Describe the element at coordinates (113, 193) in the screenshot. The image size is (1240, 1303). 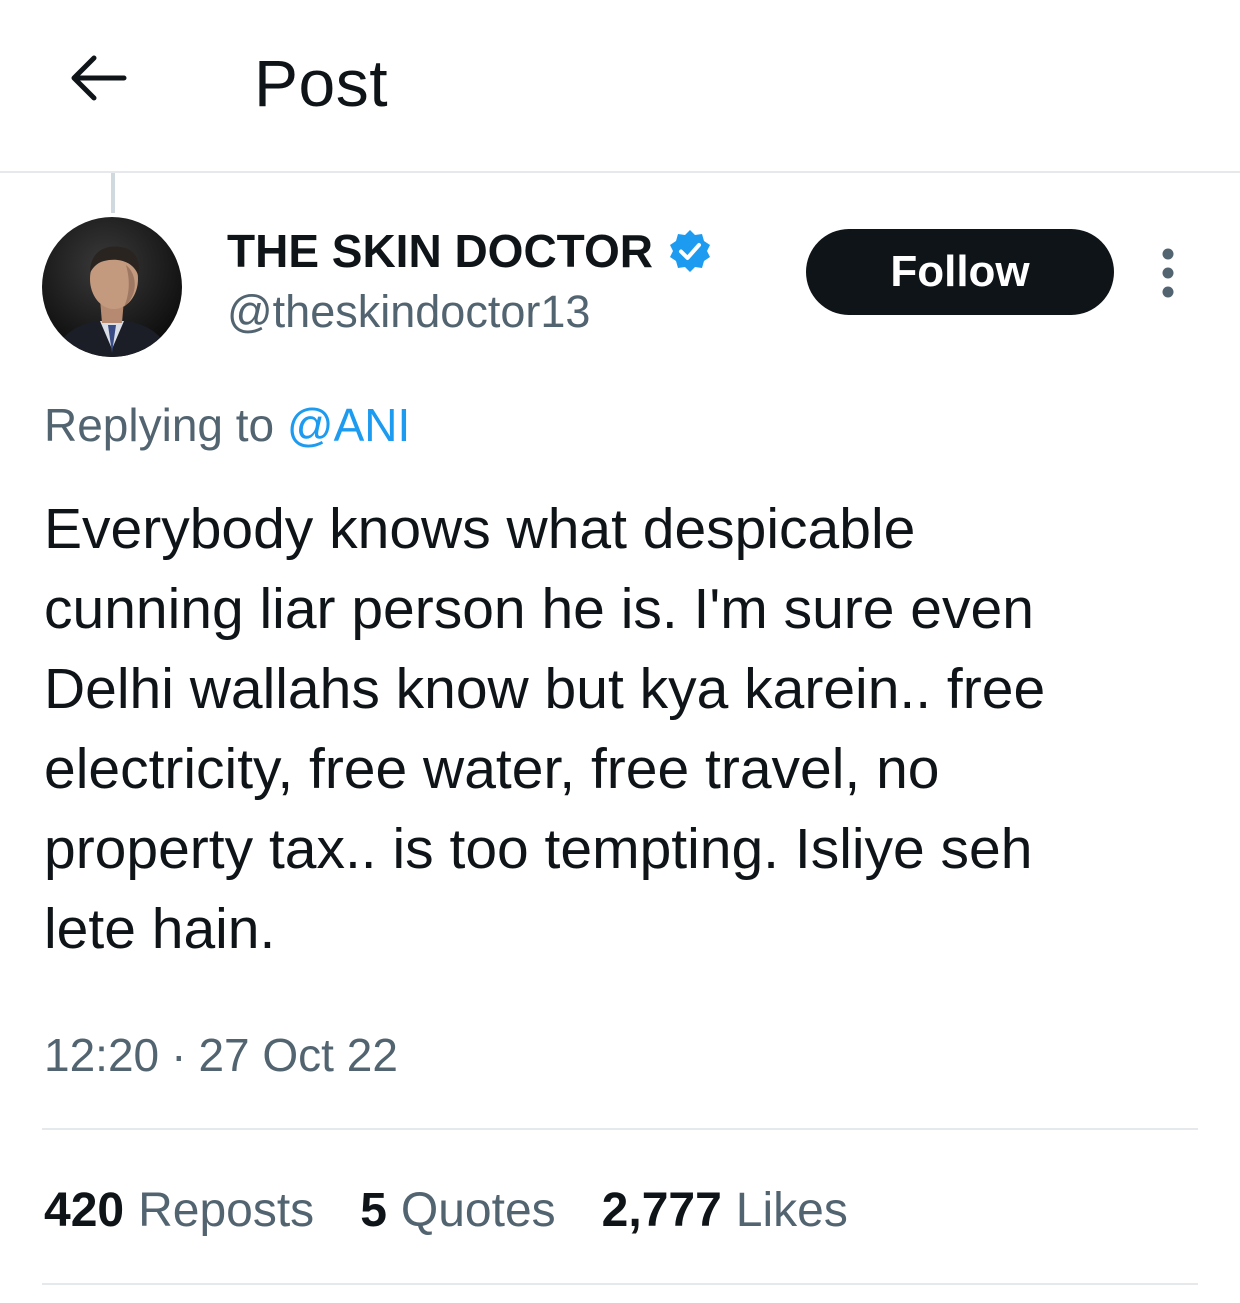
I see `thread-connector` at that location.